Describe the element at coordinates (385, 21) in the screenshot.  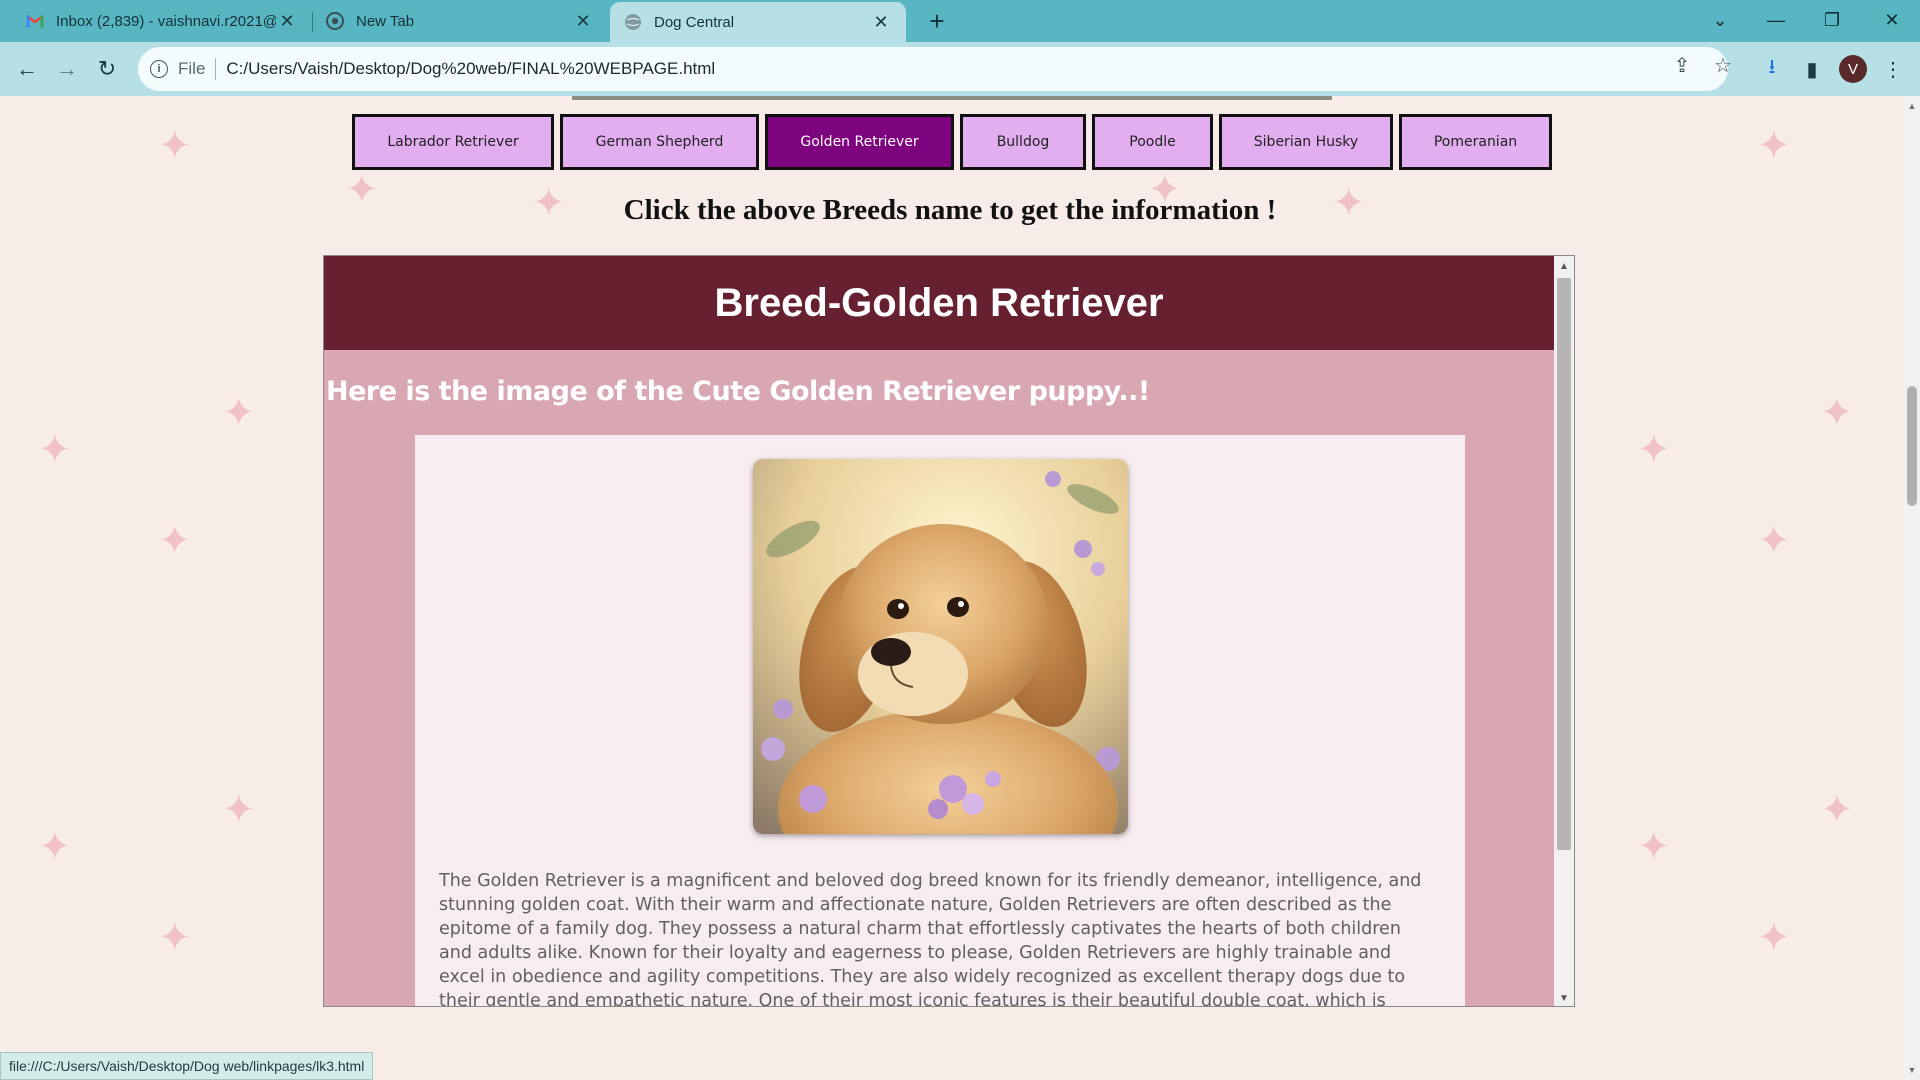
I see `tab-title: New Tab` at that location.